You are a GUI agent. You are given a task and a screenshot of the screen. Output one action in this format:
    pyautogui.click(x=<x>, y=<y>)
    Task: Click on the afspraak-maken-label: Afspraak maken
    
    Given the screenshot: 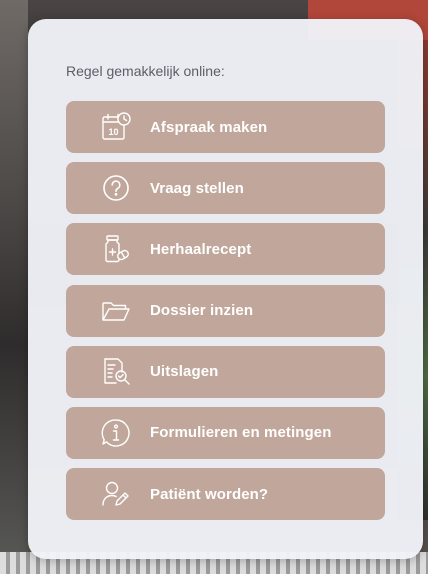 What is the action you would take?
    pyautogui.click(x=209, y=127)
    